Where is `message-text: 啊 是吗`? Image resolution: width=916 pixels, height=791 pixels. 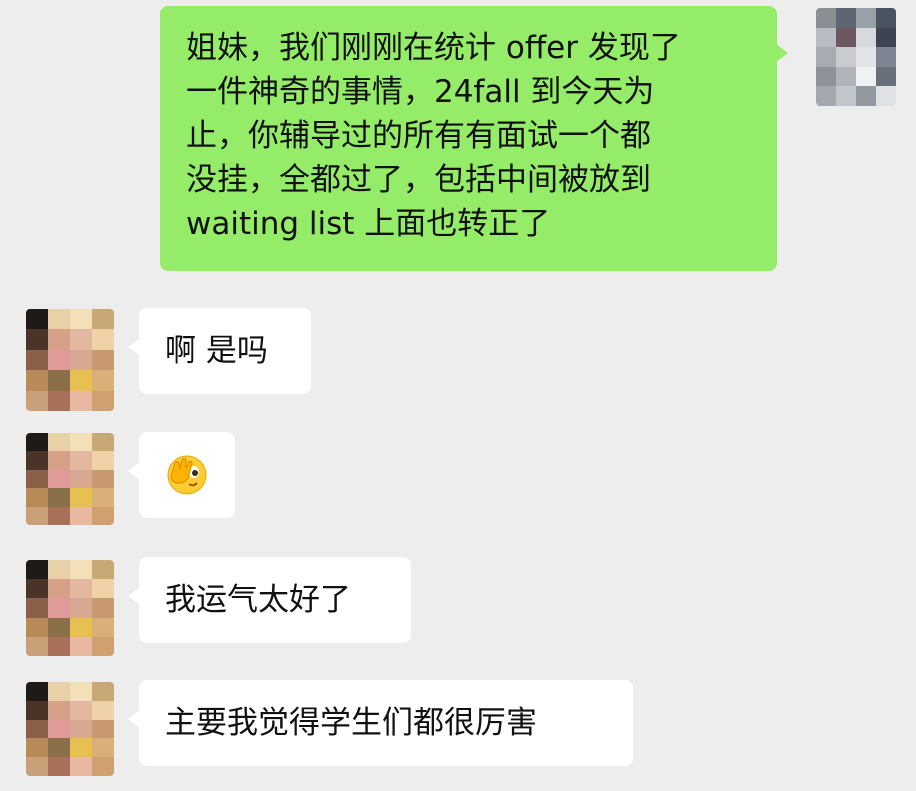 message-text: 啊 是吗 is located at coordinates (216, 351).